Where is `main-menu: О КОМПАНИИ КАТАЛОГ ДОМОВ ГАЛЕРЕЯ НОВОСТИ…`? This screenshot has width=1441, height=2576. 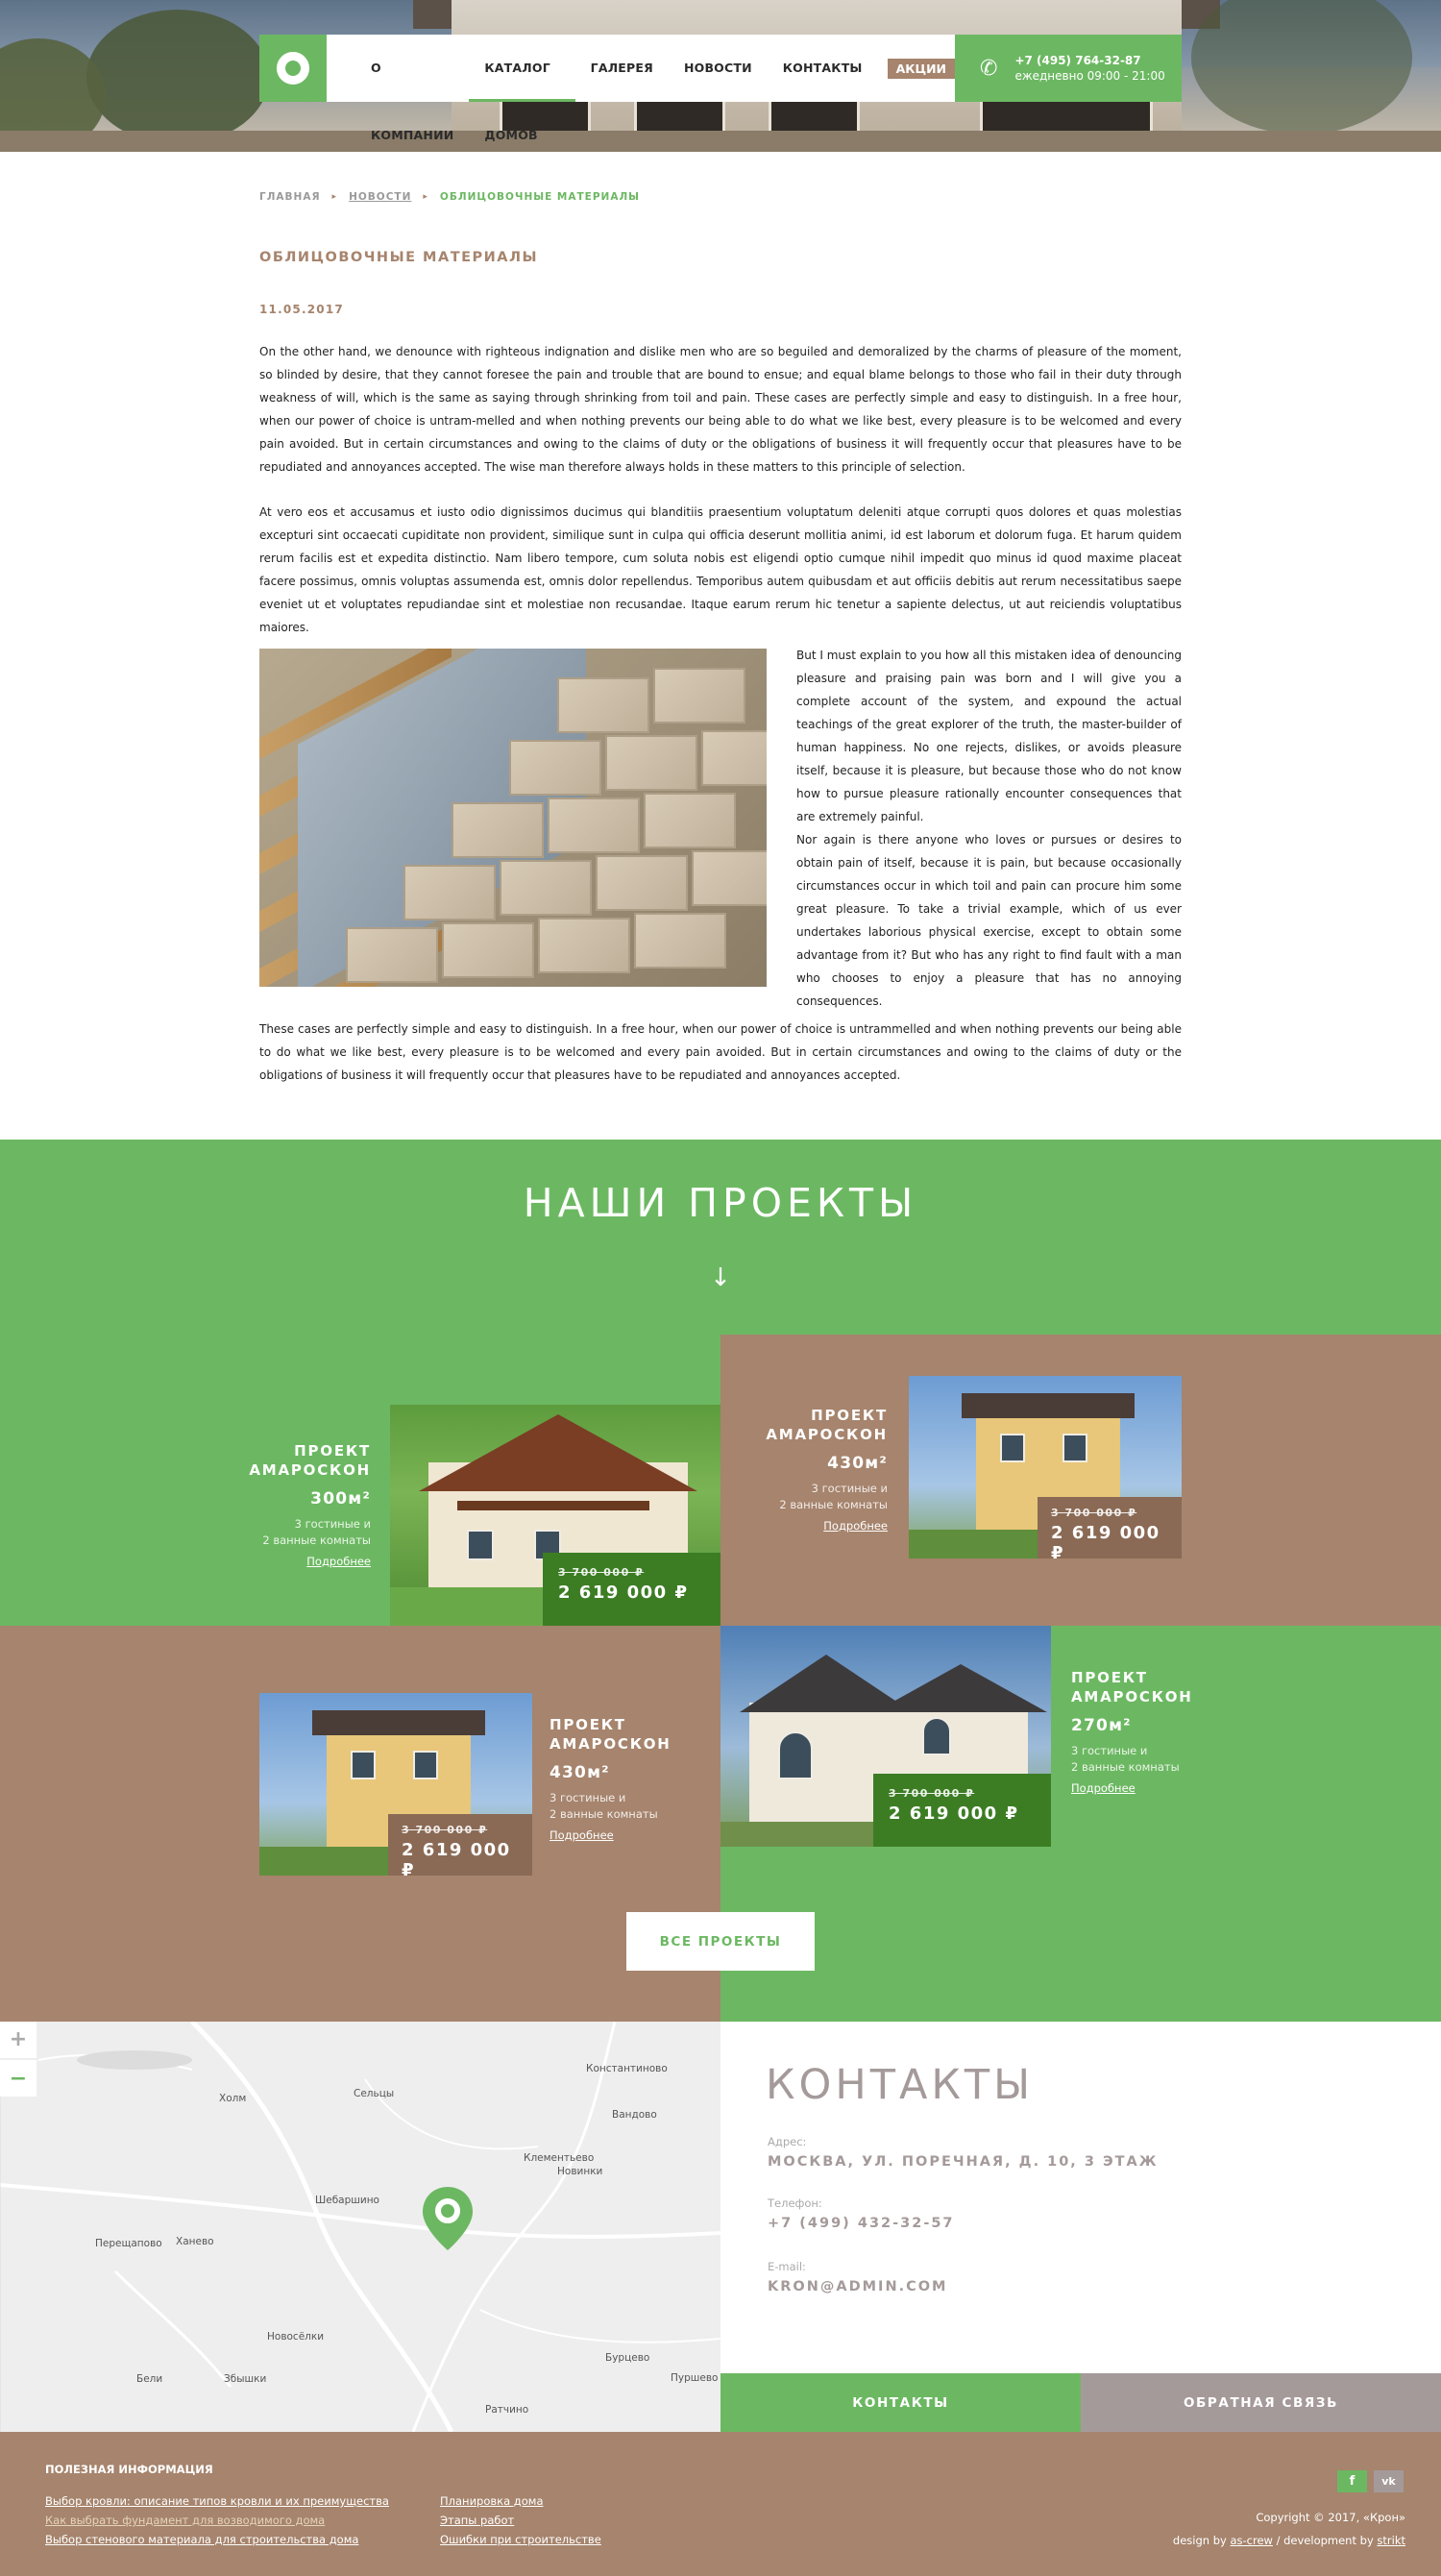
main-menu: О КОМПАНИИ КАТАЛОГ ДОМОВ ГАЛЕРЕЯ НОВОСТИ… is located at coordinates (641, 88).